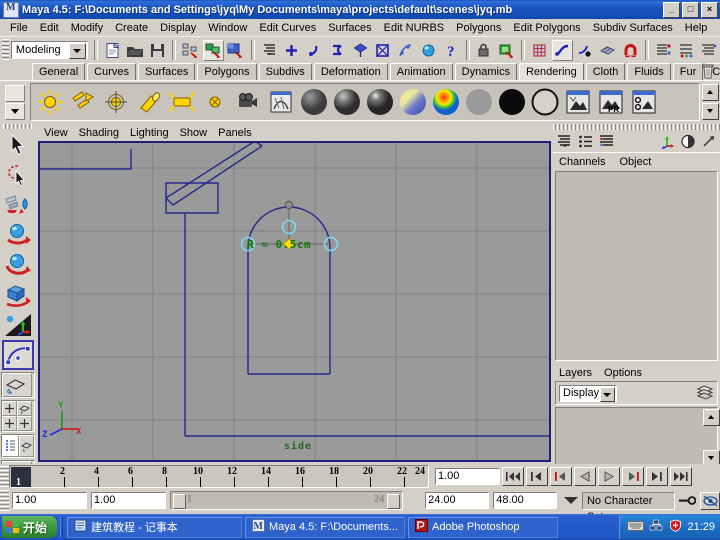 This screenshot has width=720, height=540. I want to click on menu-create: Create, so click(131, 28).